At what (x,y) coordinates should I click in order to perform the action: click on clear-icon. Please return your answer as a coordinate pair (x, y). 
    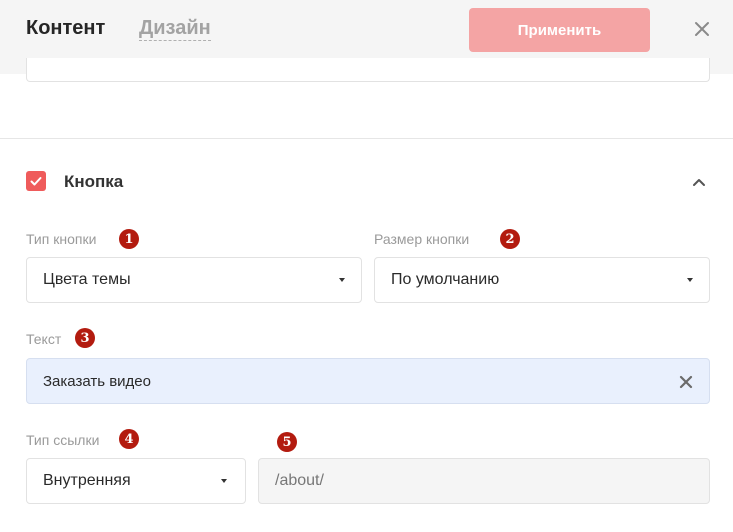
    Looking at the image, I should click on (686, 382).